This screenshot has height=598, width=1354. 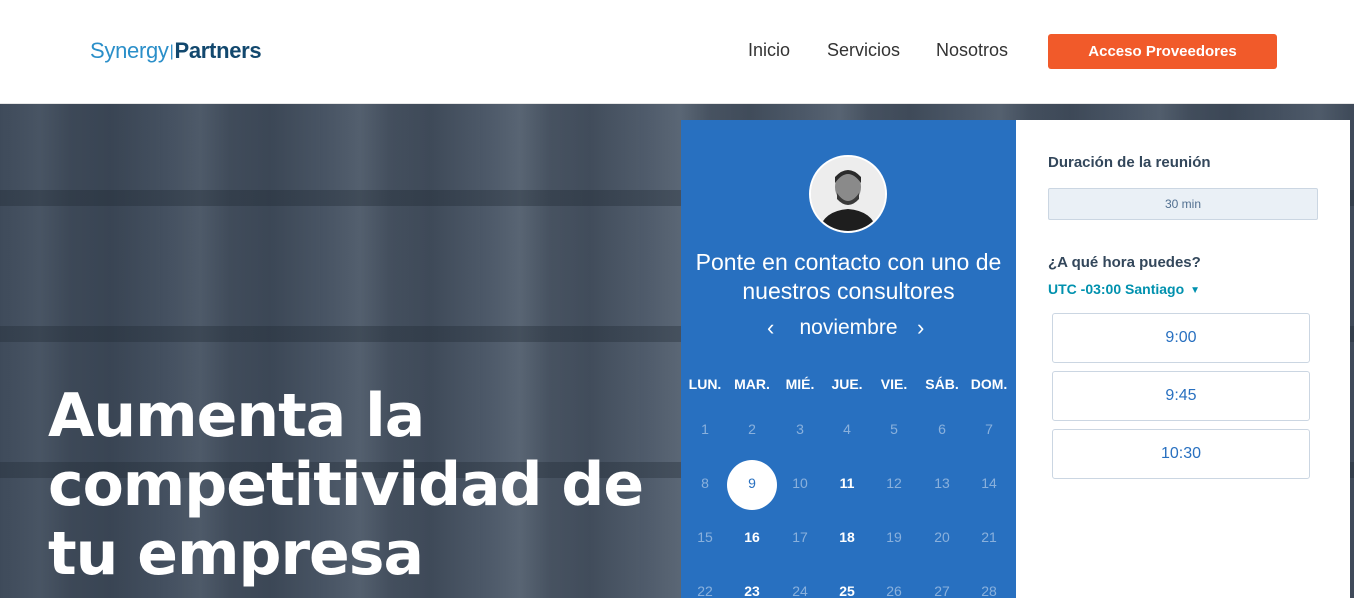 I want to click on calendar-day-unavailable: 28, so click(x=989, y=590).